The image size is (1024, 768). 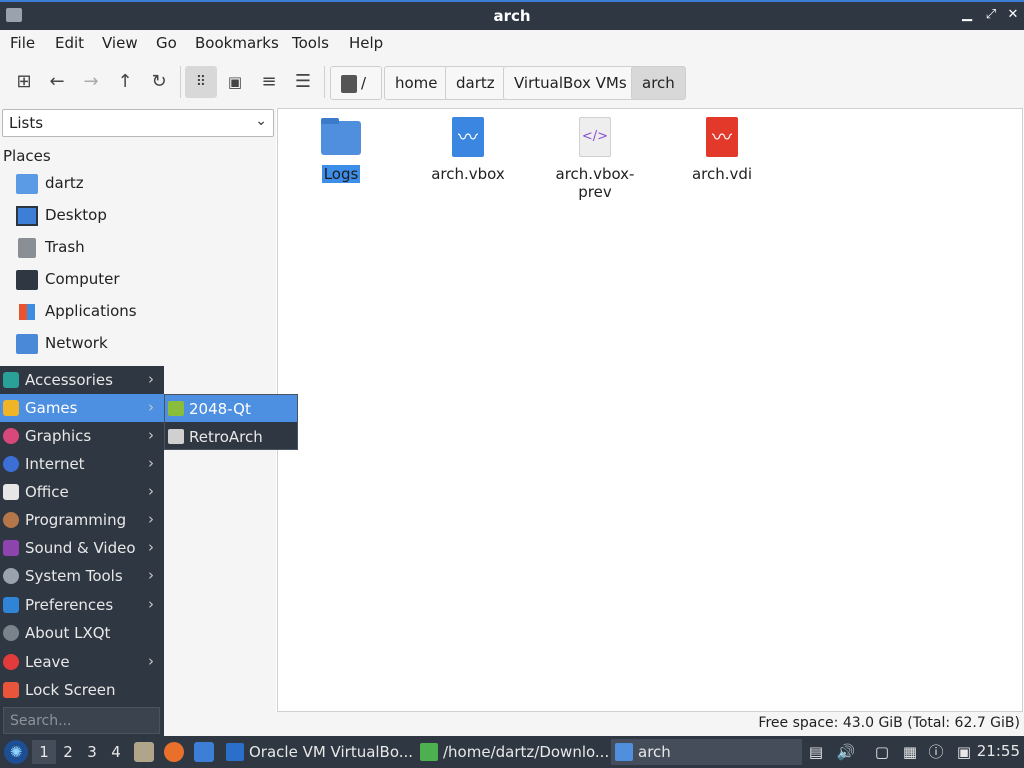 I want to click on detailed-view-icon: ☰, so click(x=303, y=82).